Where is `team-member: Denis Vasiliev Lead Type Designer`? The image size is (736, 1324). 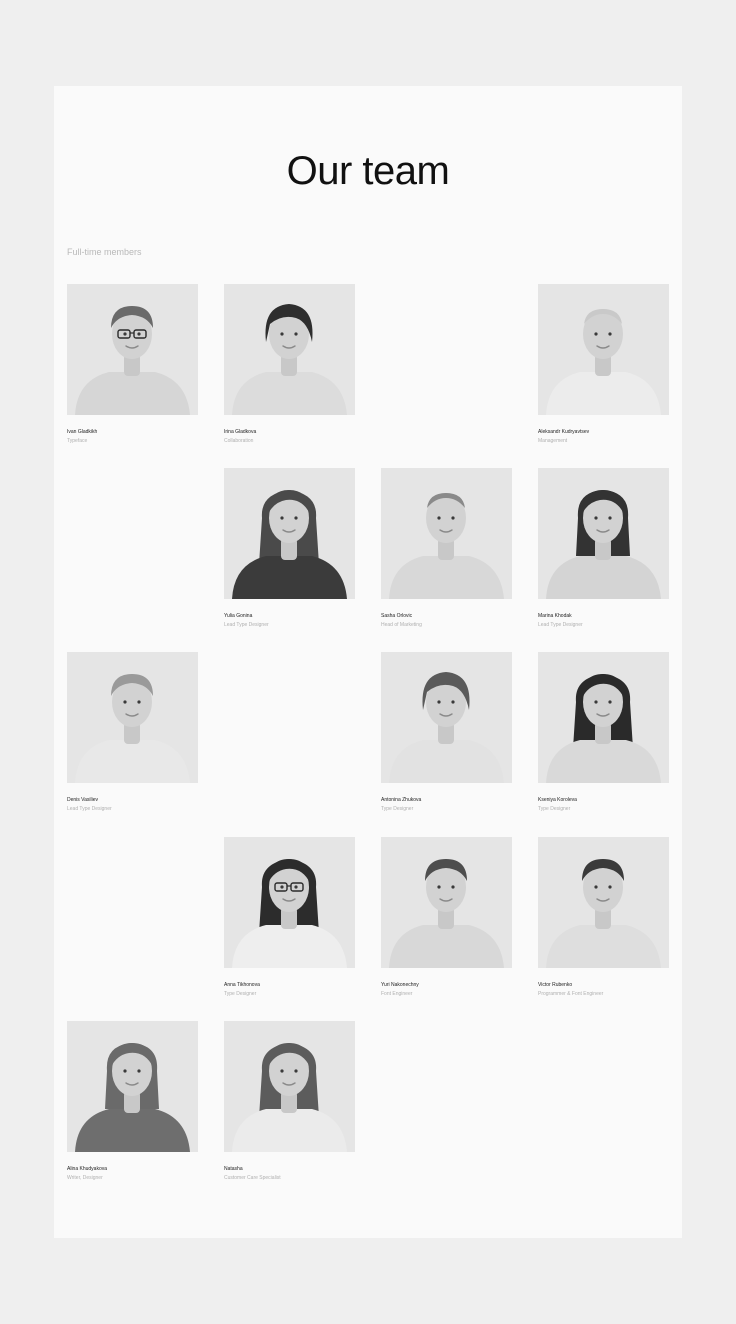
team-member: Denis Vasiliev Lead Type Designer is located at coordinates (132, 732).